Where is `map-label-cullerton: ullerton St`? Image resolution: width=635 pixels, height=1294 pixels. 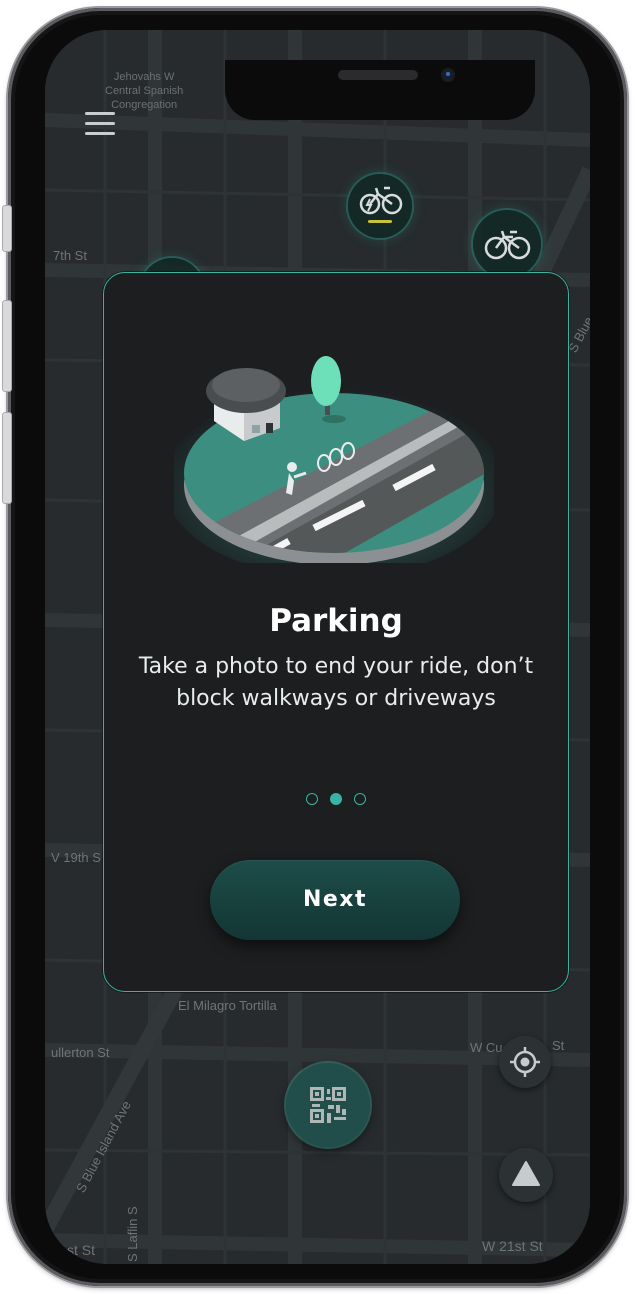 map-label-cullerton: ullerton St is located at coordinates (80, 1052).